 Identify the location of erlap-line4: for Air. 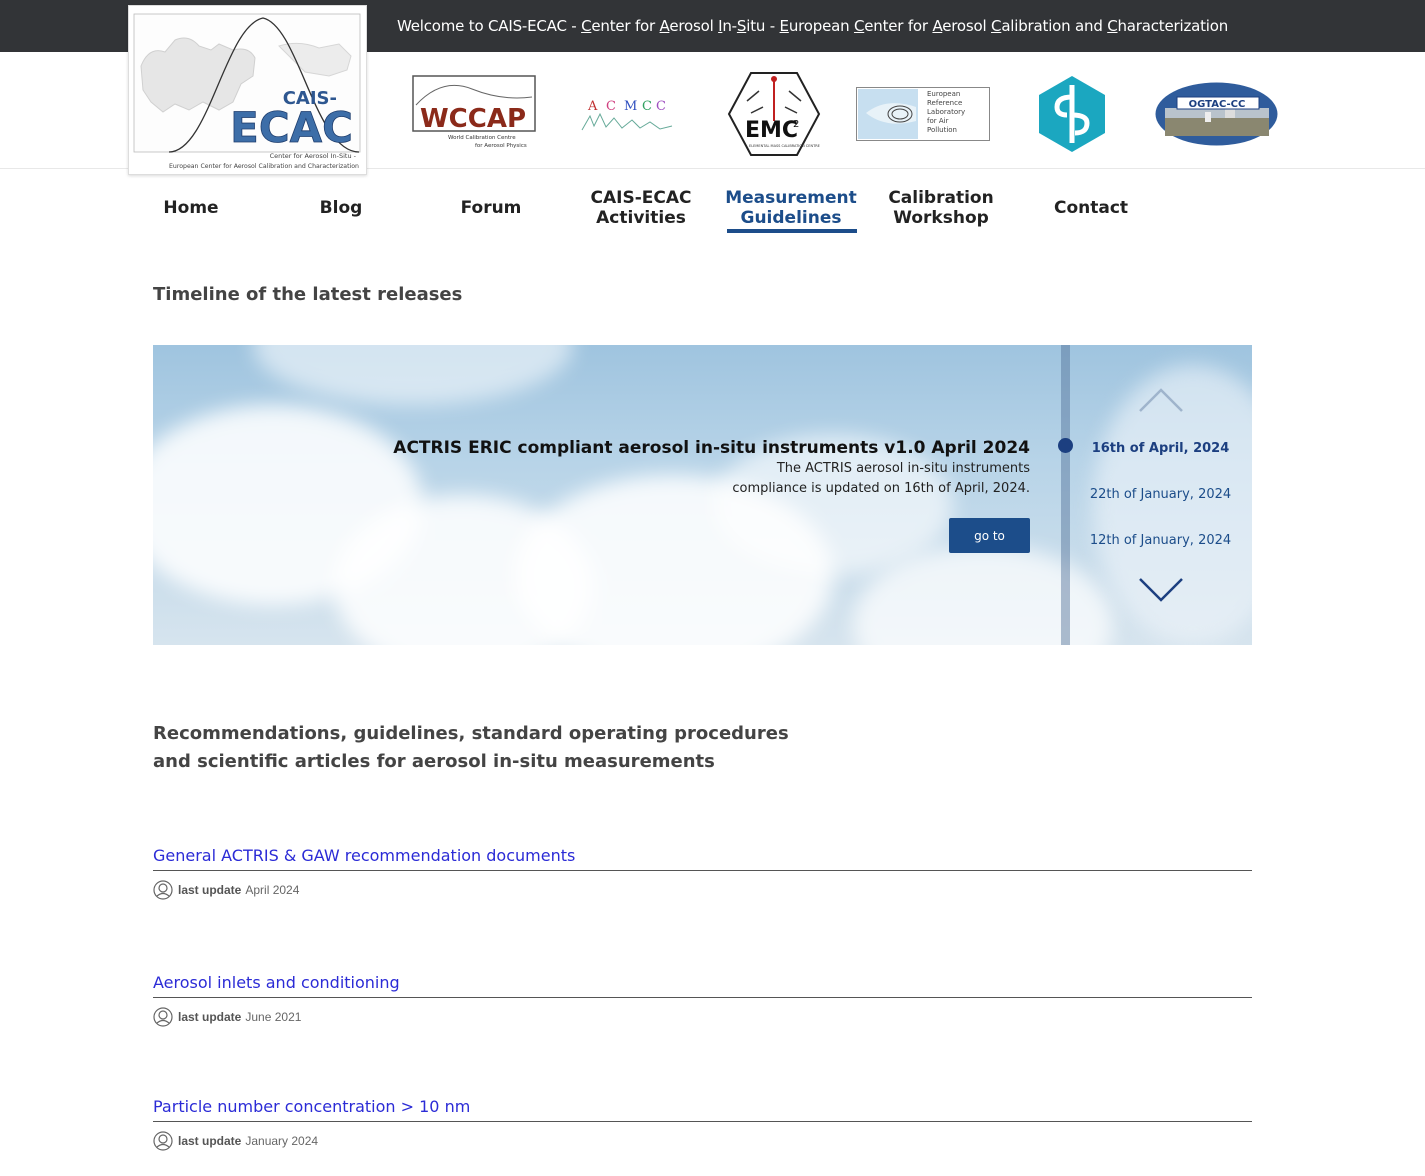
(938, 121).